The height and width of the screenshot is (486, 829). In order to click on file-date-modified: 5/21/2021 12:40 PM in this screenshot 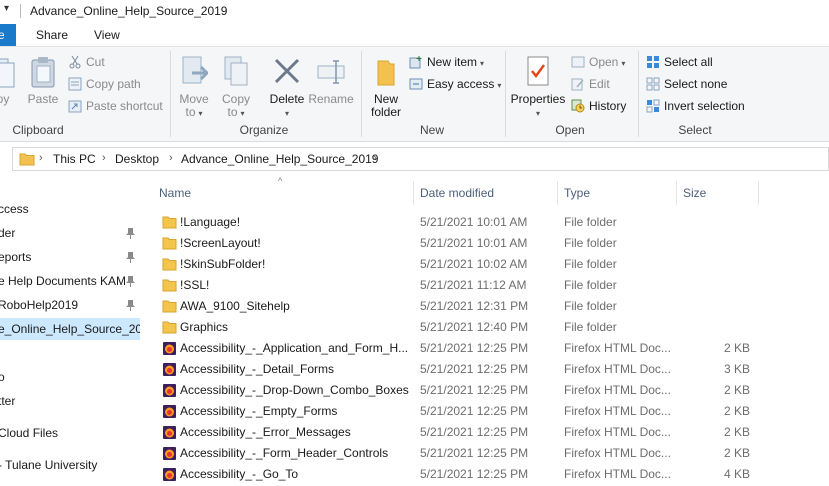, I will do `click(474, 327)`.